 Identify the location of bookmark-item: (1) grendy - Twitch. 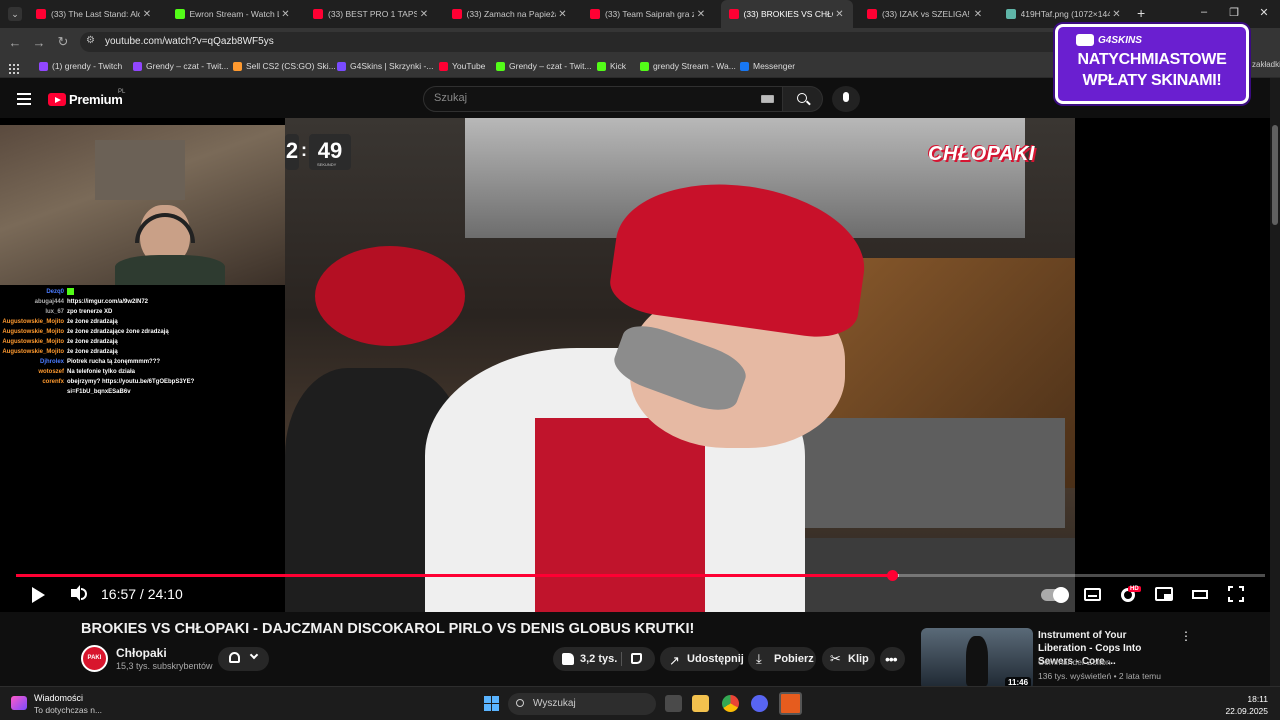
(80, 66).